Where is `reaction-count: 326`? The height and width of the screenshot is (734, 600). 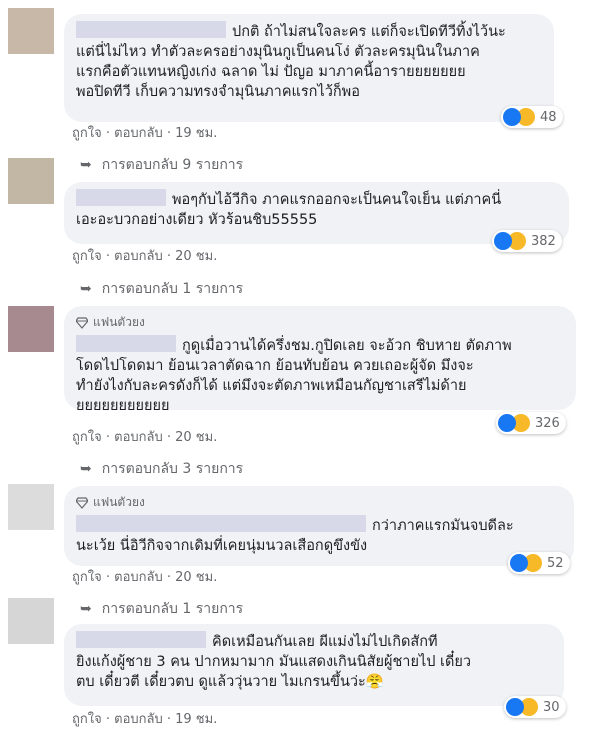 reaction-count: 326 is located at coordinates (547, 423).